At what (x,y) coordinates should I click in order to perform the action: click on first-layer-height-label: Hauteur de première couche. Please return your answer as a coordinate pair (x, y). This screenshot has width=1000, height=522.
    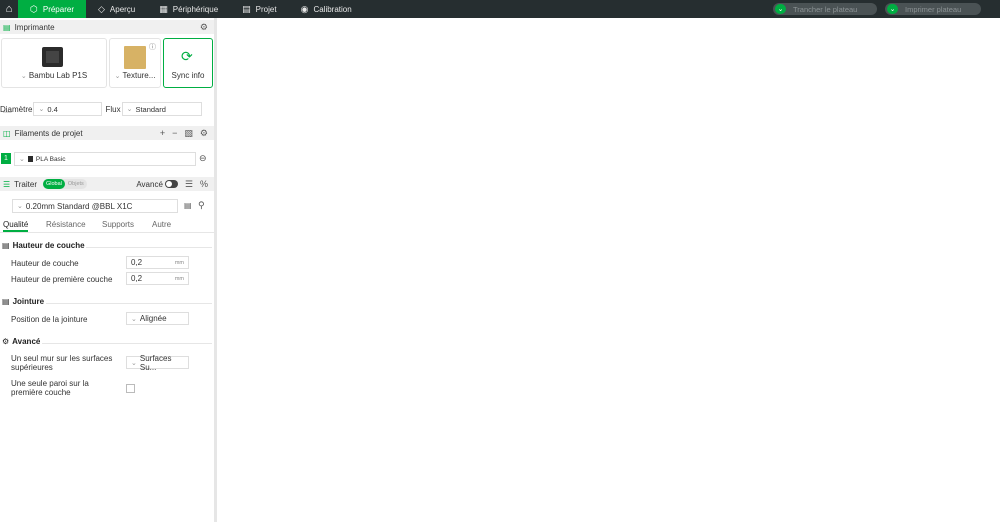
    Looking at the image, I should click on (62, 279).